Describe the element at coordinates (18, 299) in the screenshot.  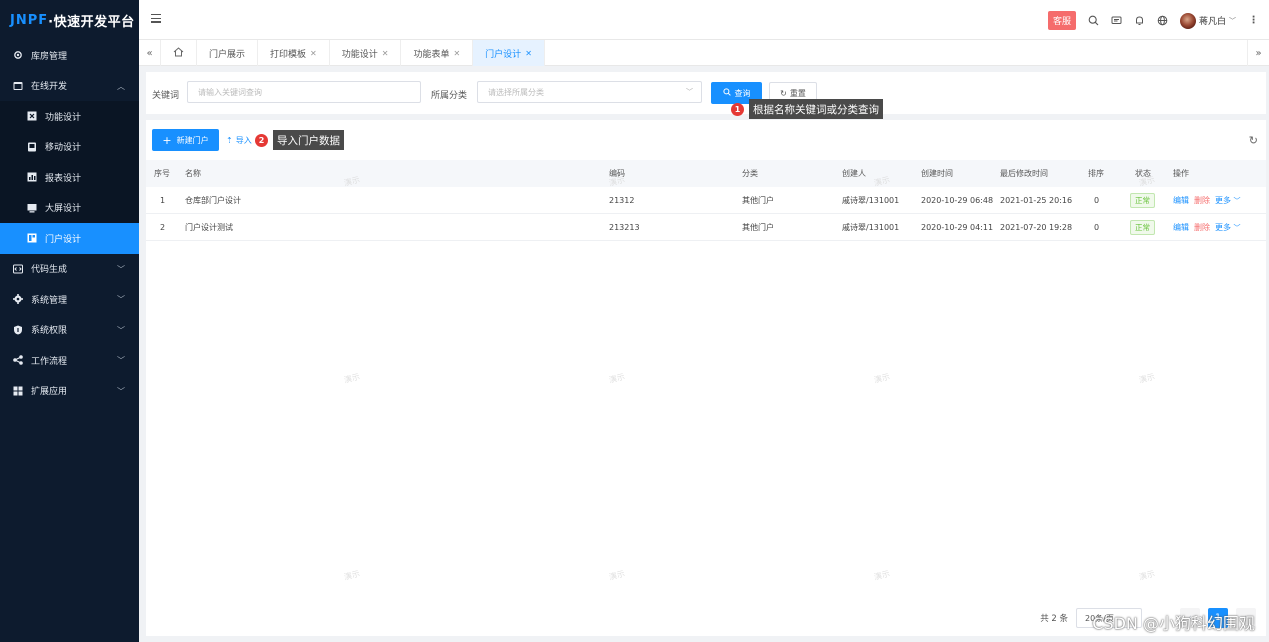
I see `gear-icon` at that location.